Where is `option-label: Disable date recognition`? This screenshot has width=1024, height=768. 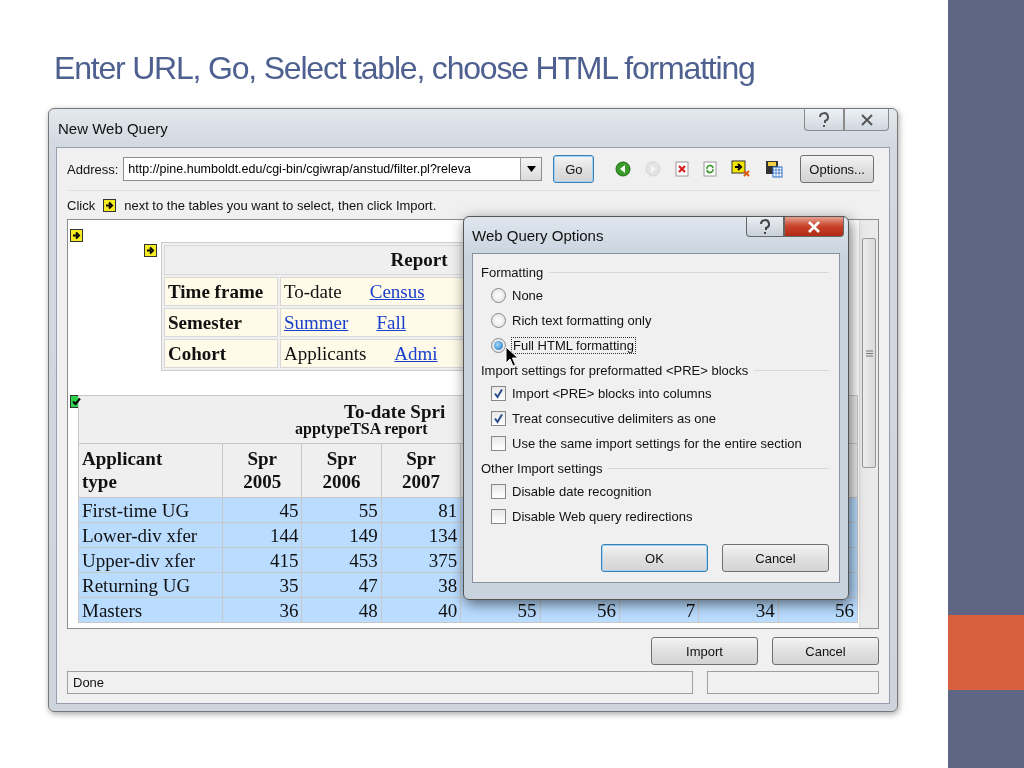
option-label: Disable date recognition is located at coordinates (582, 491).